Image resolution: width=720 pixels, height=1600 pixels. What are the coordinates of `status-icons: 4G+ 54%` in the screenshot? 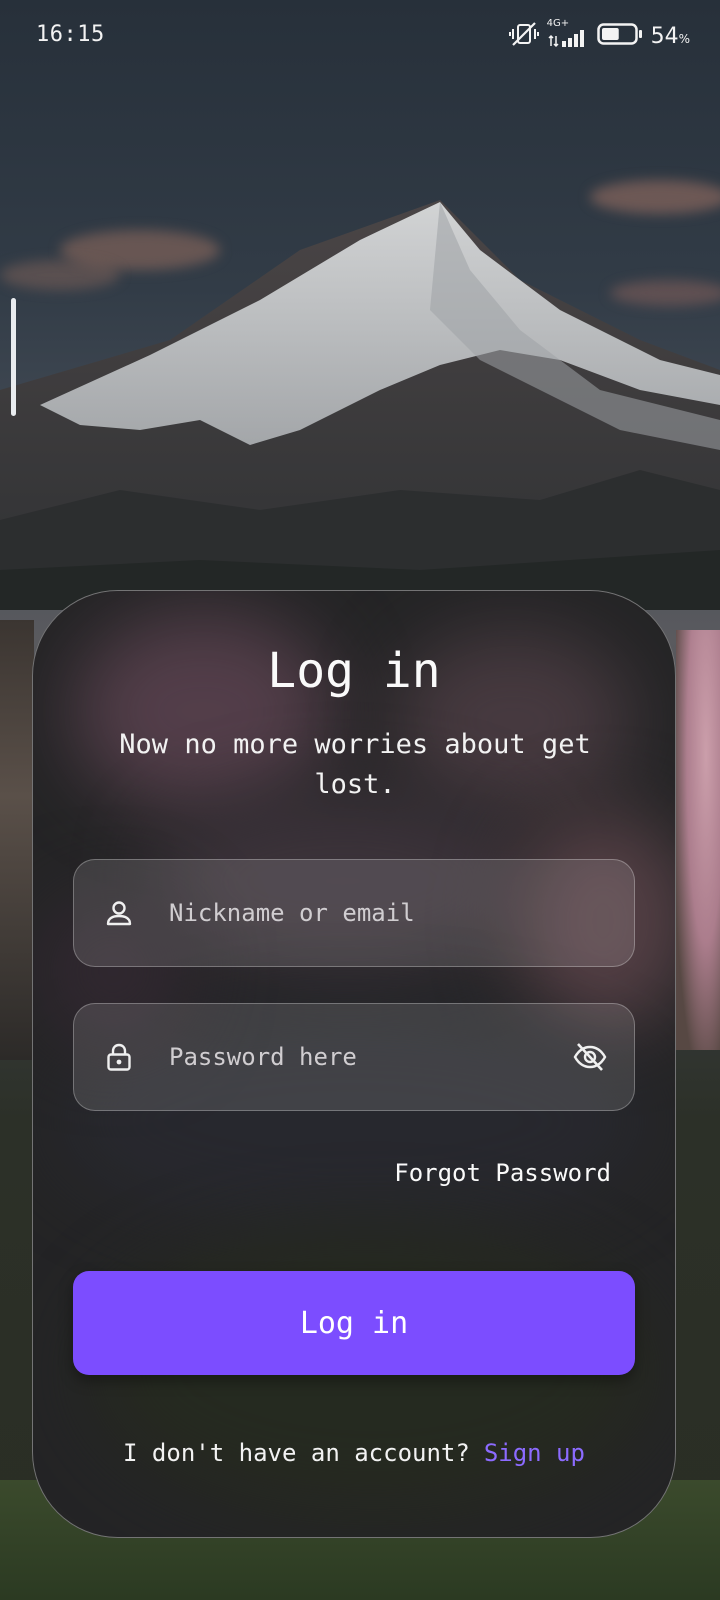 It's located at (599, 35).